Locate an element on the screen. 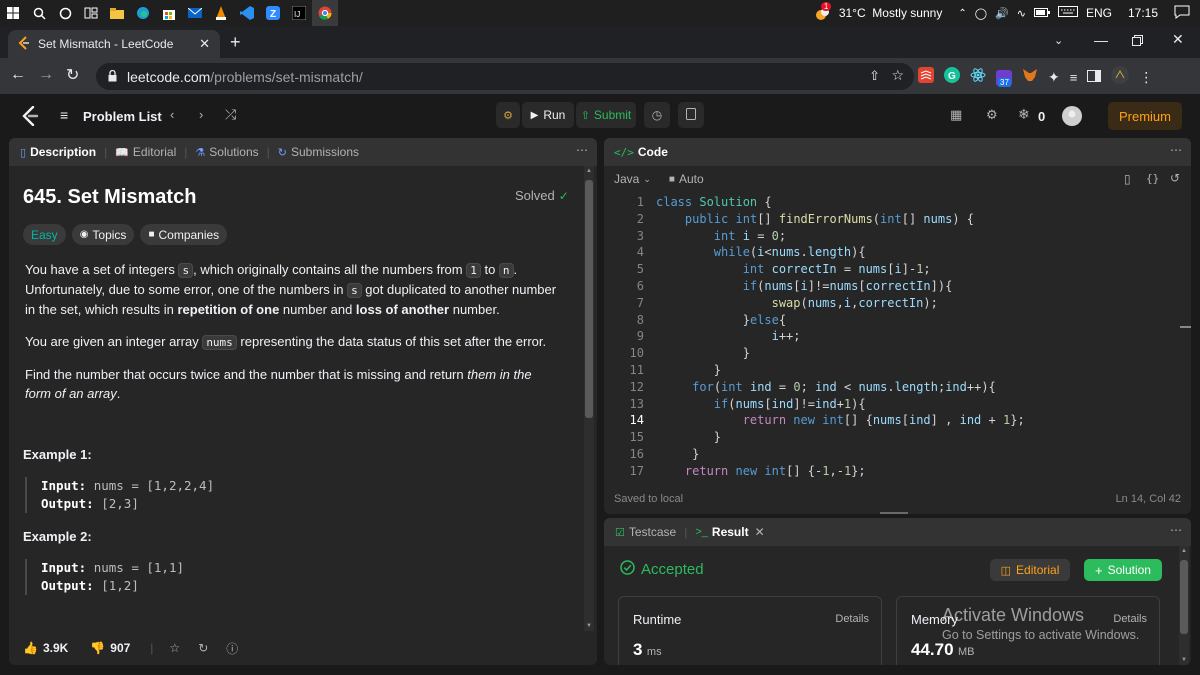  streak-fire-icon: ❄ is located at coordinates (1024, 114).